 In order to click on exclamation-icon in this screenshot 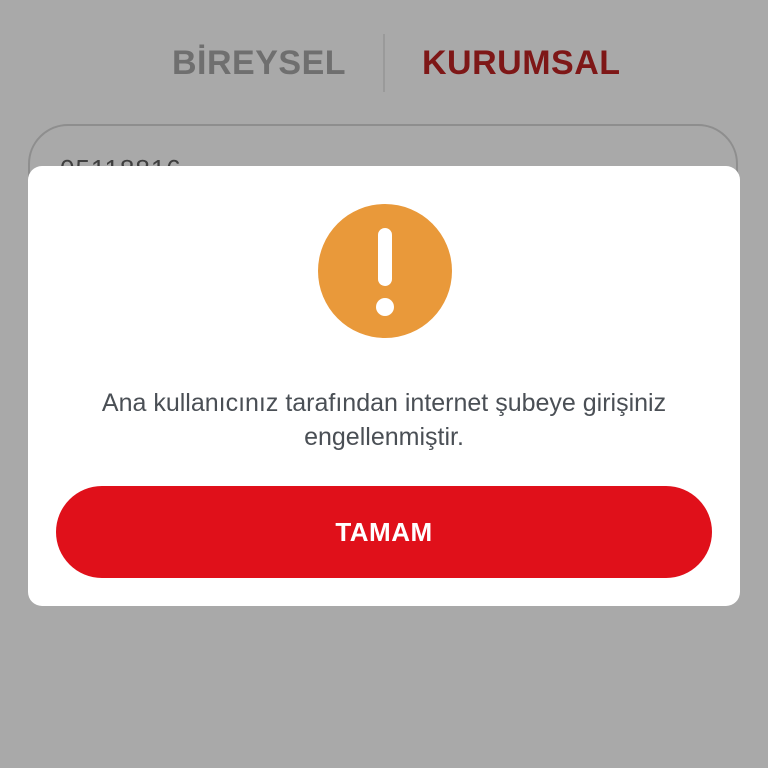, I will do `click(385, 271)`.